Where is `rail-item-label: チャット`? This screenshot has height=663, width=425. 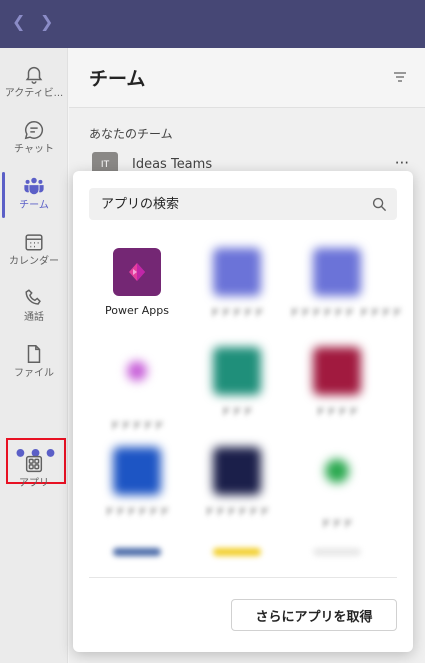 rail-item-label: チャット is located at coordinates (34, 149).